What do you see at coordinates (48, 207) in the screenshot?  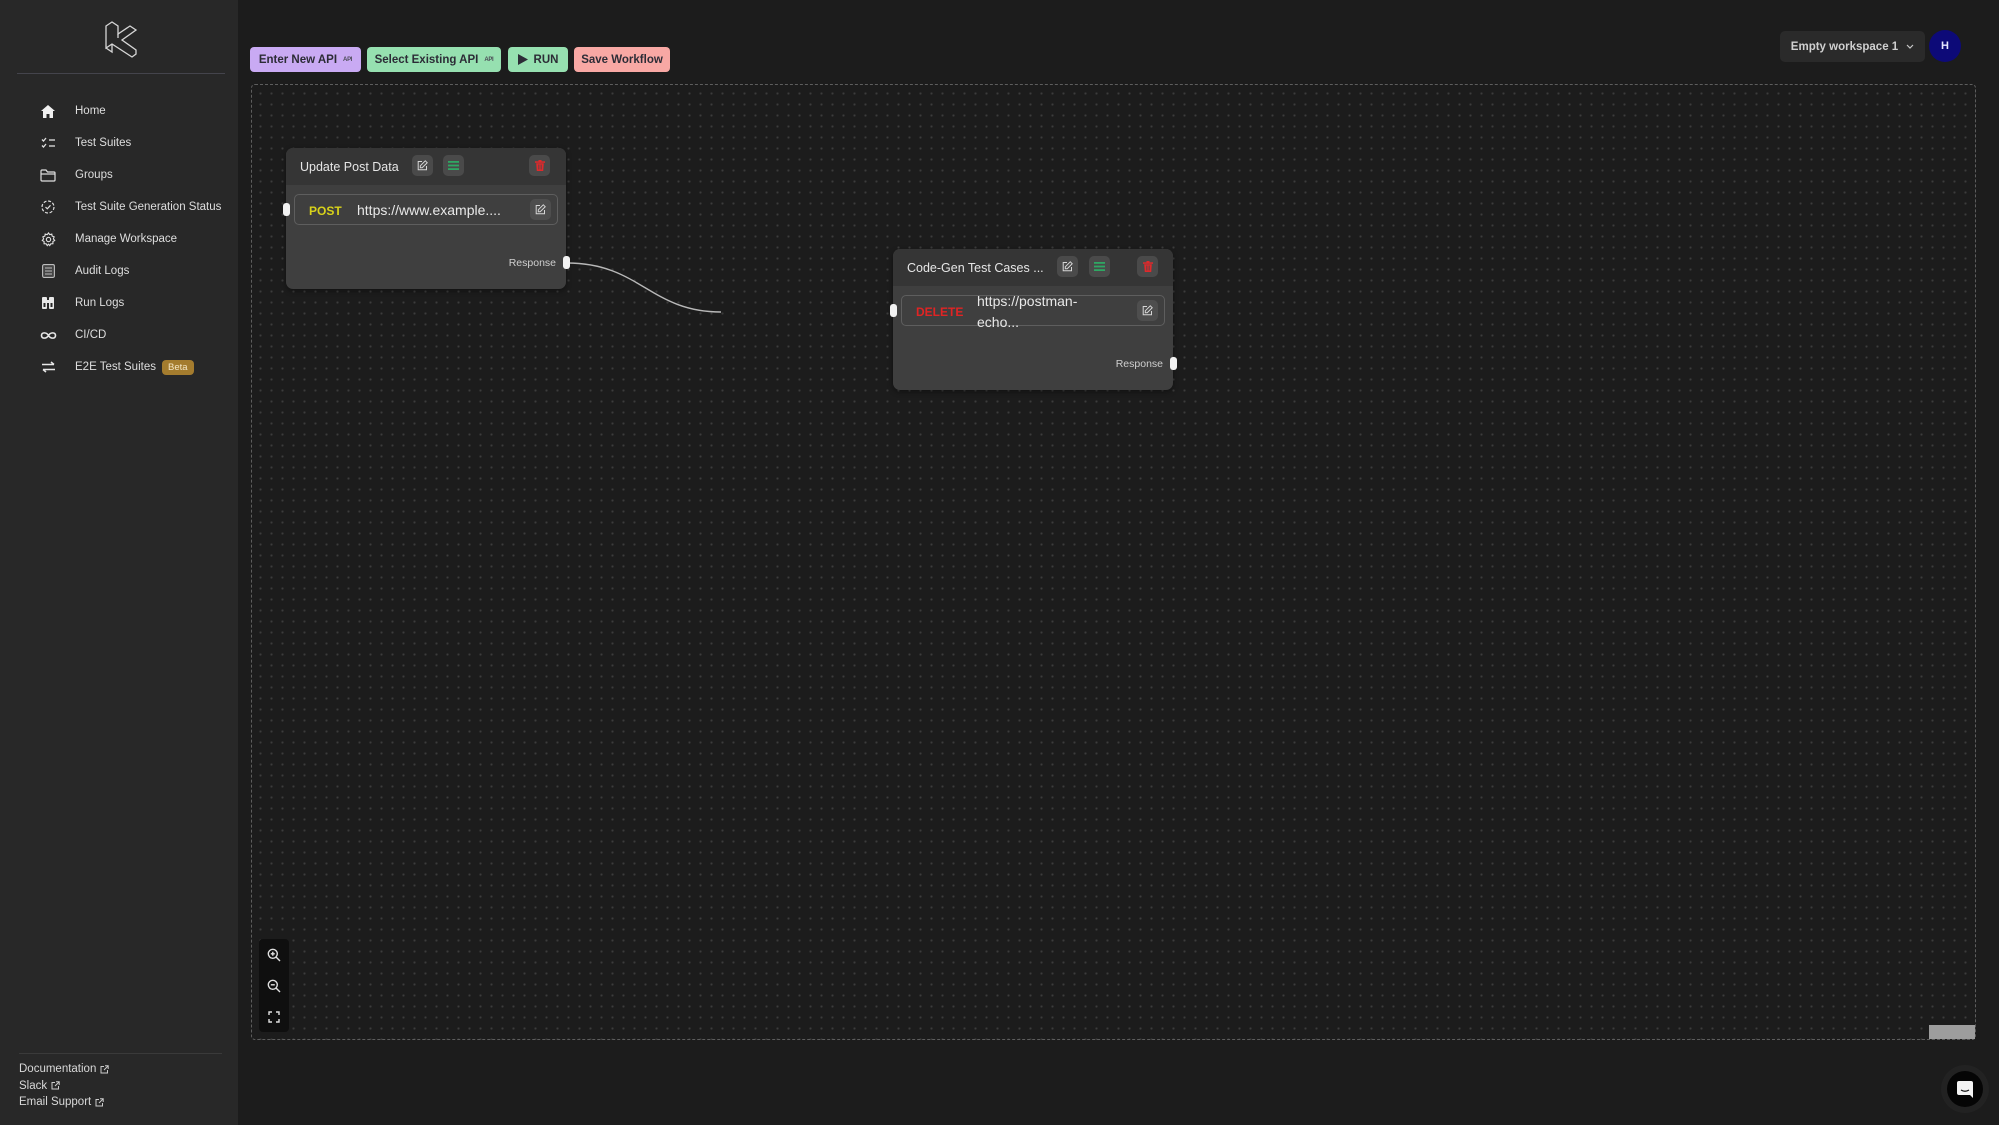 I see `status-cycle-icon` at bounding box center [48, 207].